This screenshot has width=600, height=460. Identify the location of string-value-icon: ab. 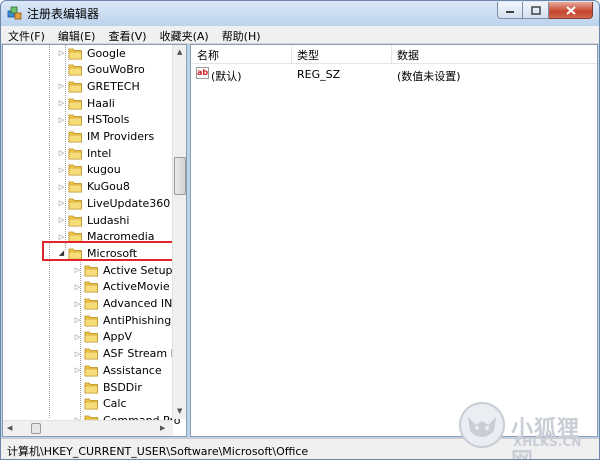
(202, 73).